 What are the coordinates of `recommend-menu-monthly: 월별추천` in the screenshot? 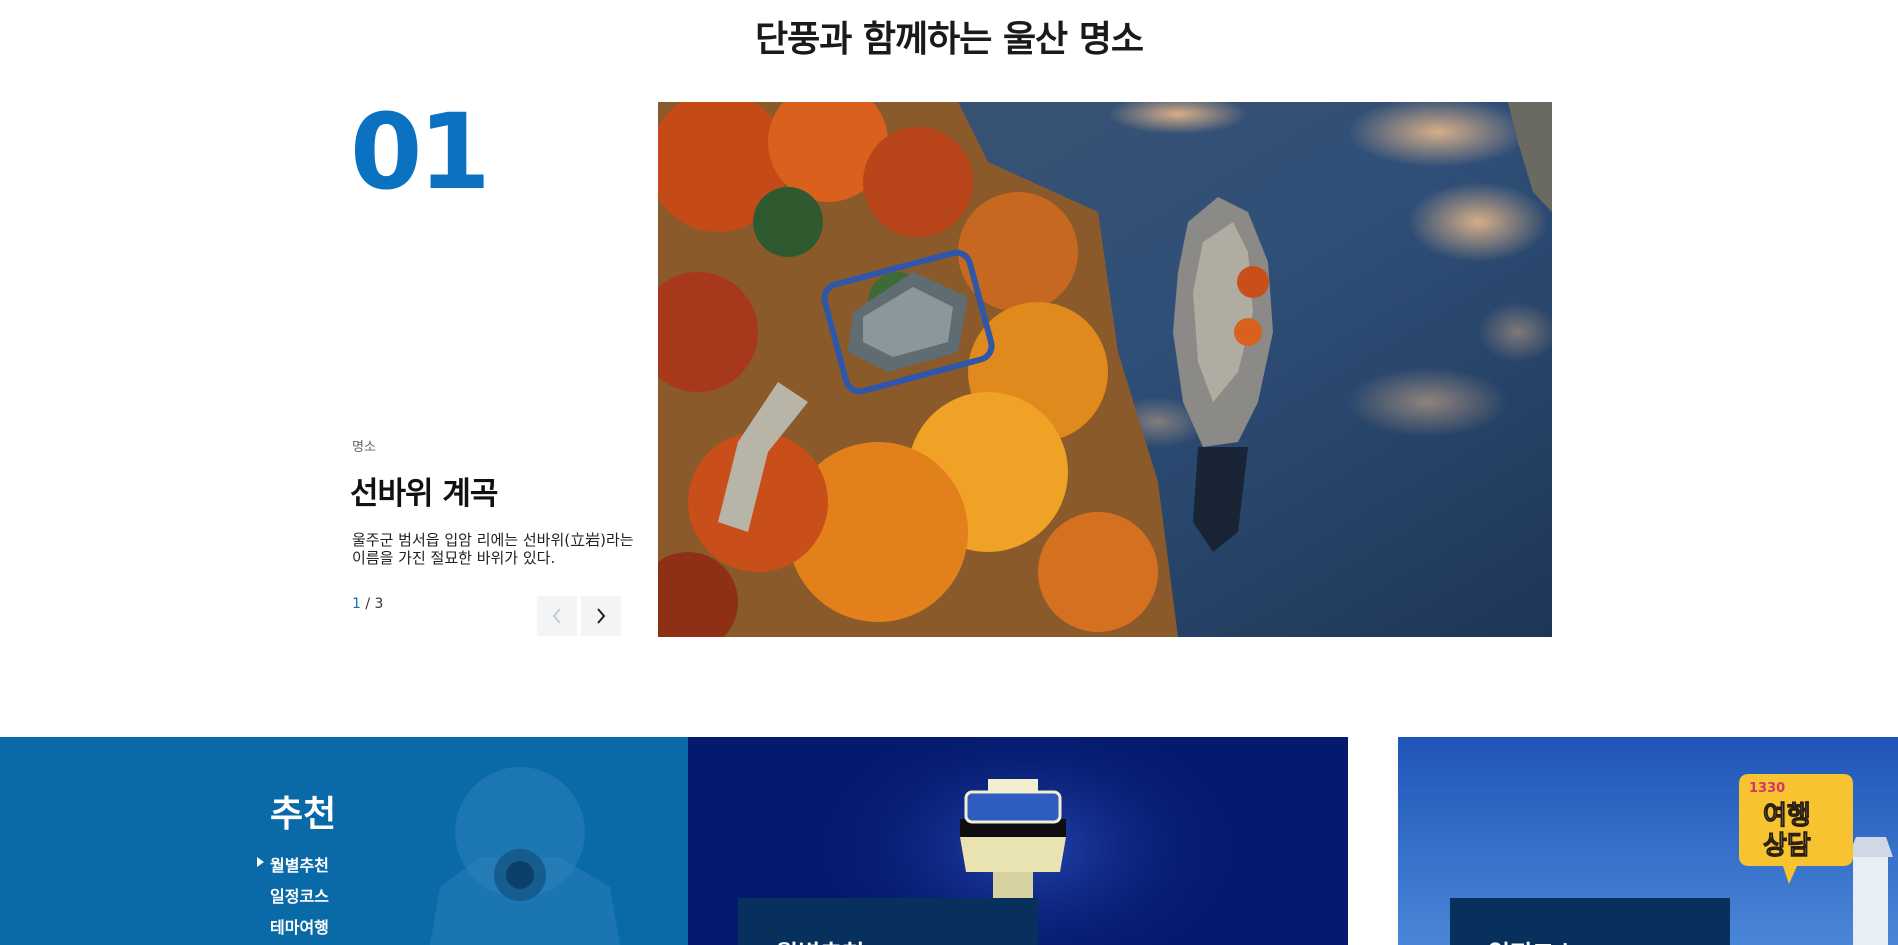 It's located at (293, 867).